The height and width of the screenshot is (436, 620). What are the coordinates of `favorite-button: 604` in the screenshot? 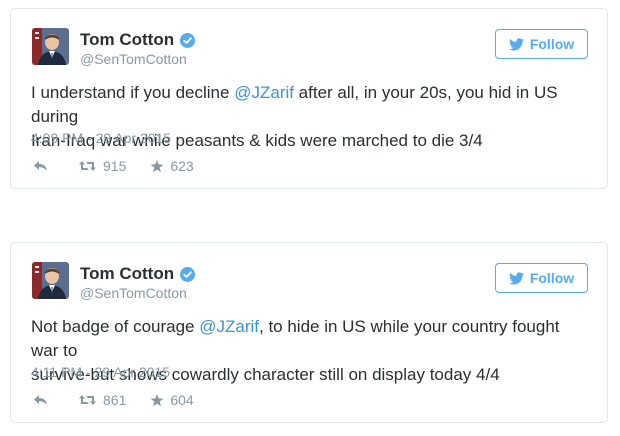 It's located at (172, 400).